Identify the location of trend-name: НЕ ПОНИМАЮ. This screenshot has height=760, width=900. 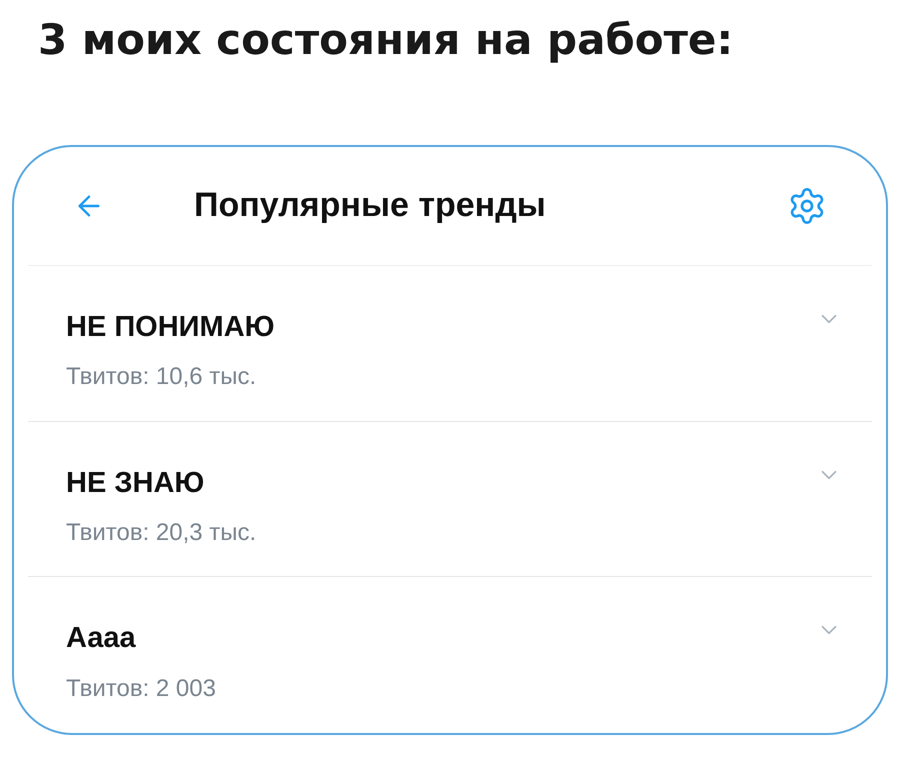
(170, 328).